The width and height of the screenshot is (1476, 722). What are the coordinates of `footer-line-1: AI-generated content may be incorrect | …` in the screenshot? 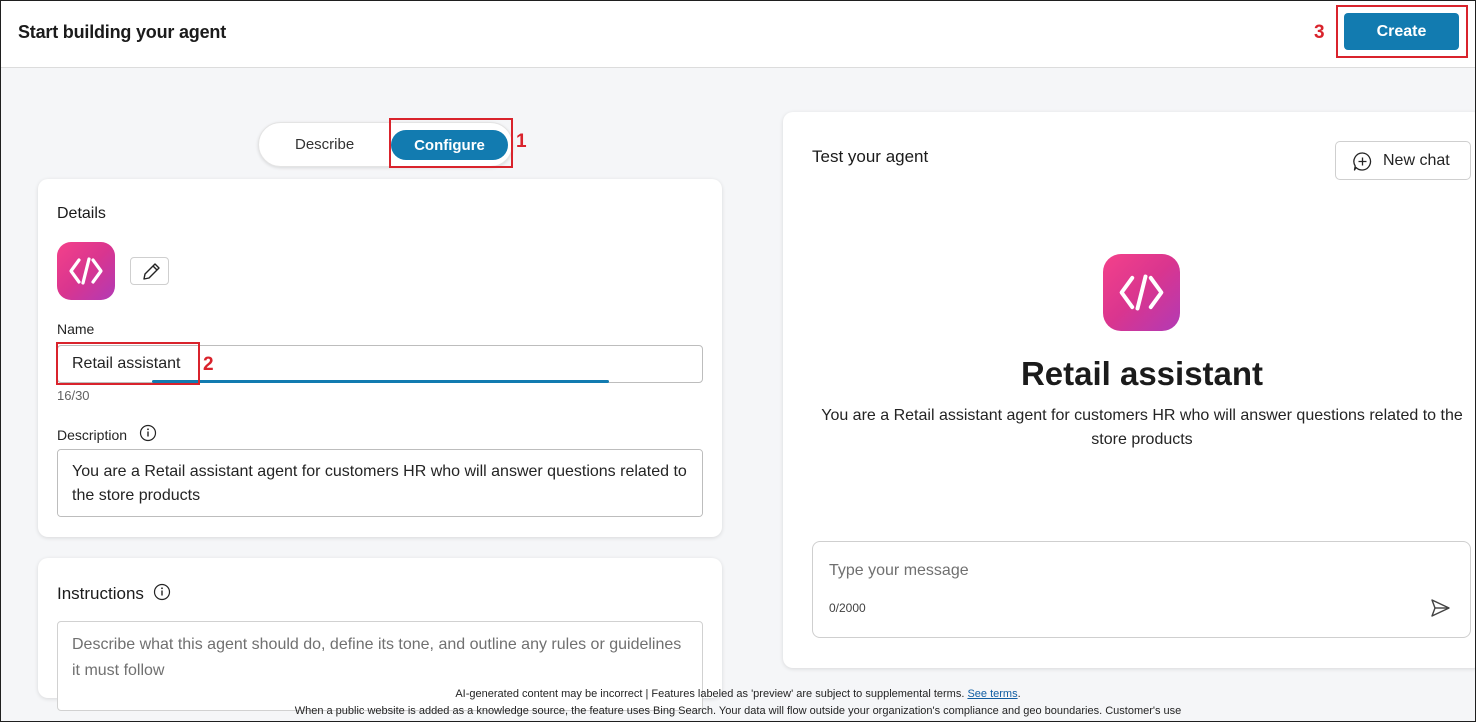 It's located at (738, 694).